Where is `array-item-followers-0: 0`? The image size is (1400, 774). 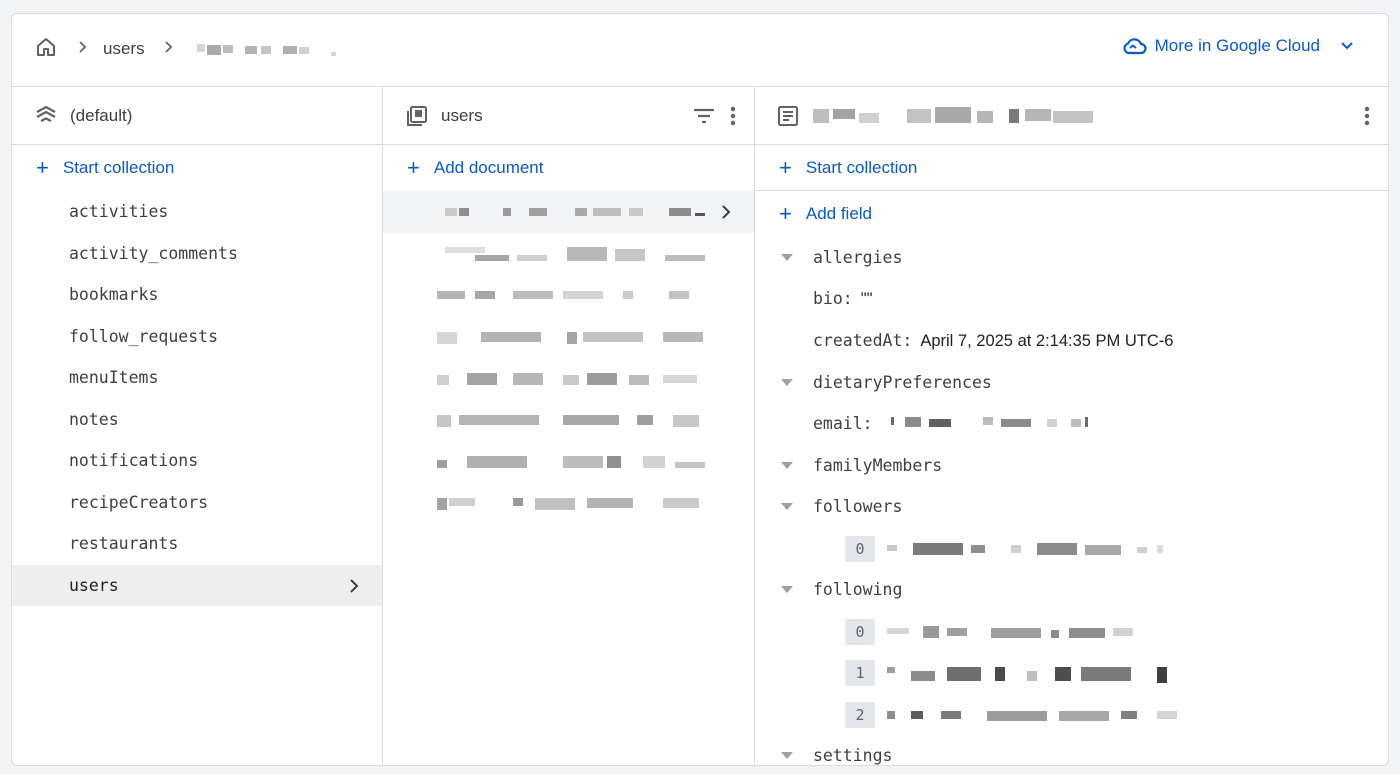 array-item-followers-0: 0 is located at coordinates (1071, 549).